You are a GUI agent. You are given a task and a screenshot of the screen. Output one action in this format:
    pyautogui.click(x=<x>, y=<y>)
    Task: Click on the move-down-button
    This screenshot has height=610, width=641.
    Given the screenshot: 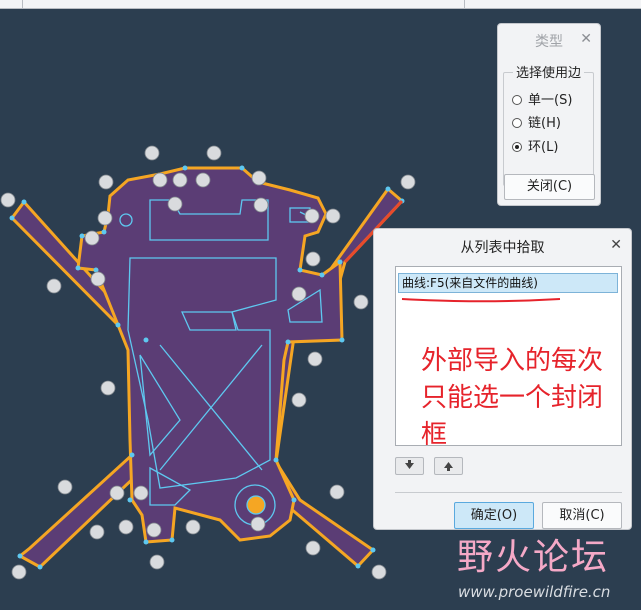 What is the action you would take?
    pyautogui.click(x=409, y=466)
    